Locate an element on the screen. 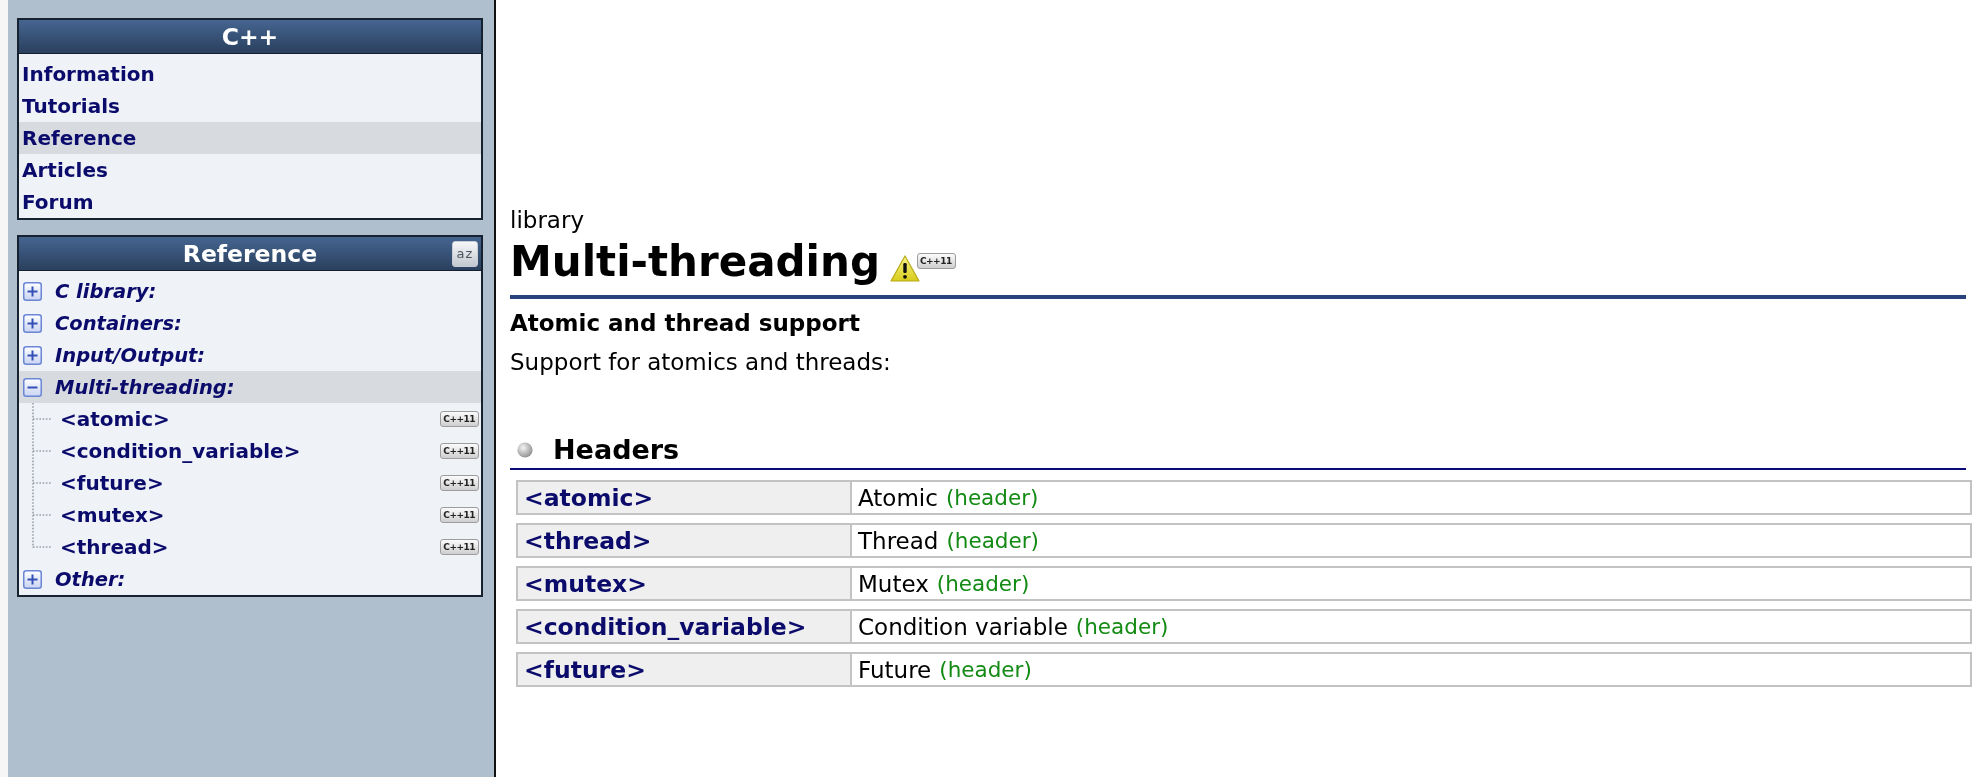  header-description: Thread is located at coordinates (898, 541).